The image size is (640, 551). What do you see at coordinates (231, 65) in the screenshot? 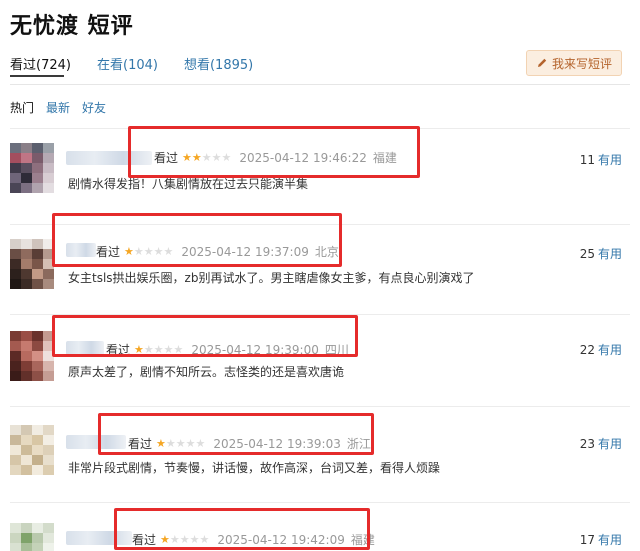
I see `tab-want-count: (1895)` at bounding box center [231, 65].